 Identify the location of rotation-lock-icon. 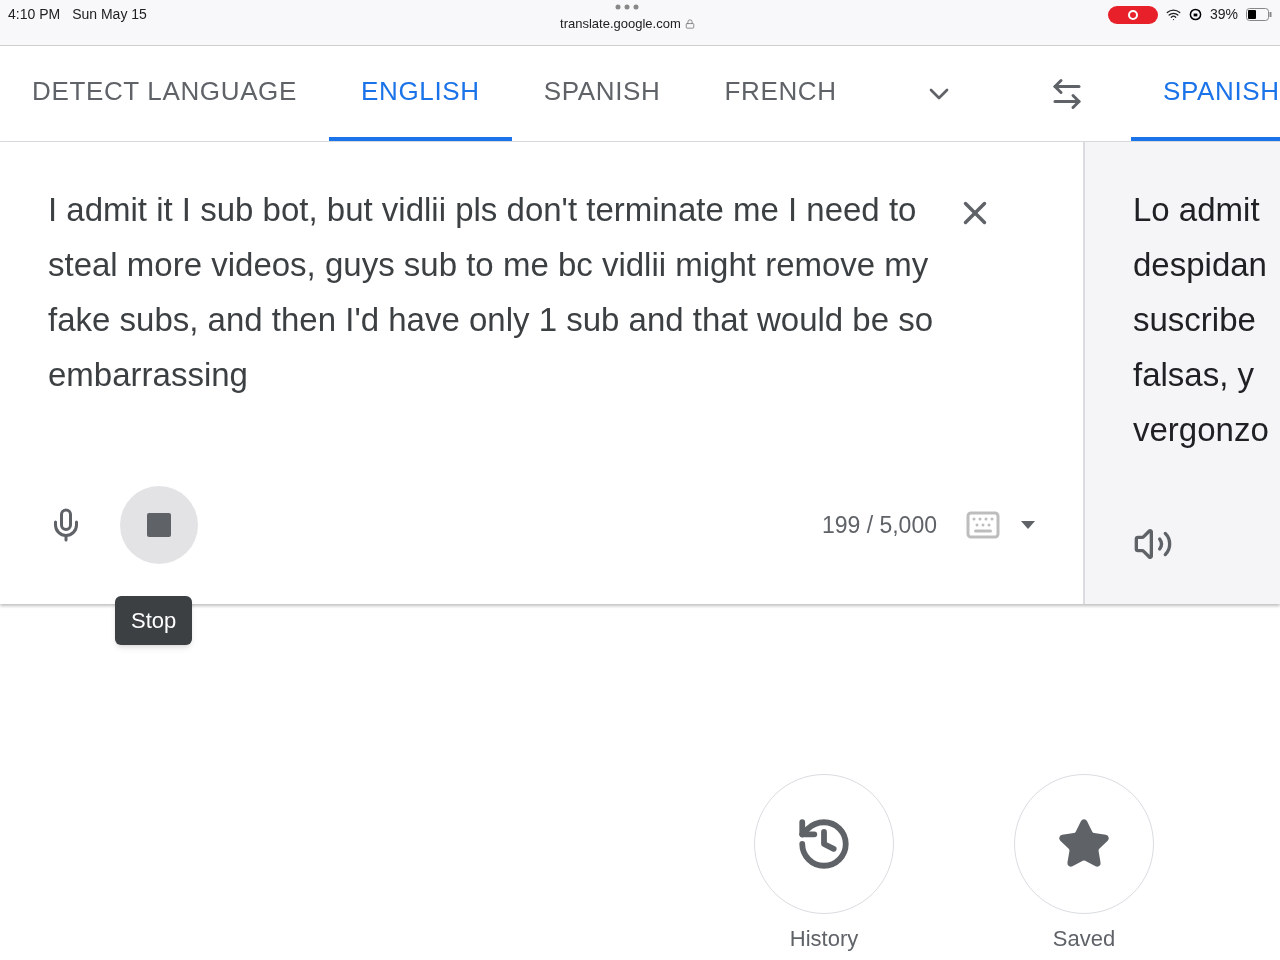
(1195, 14).